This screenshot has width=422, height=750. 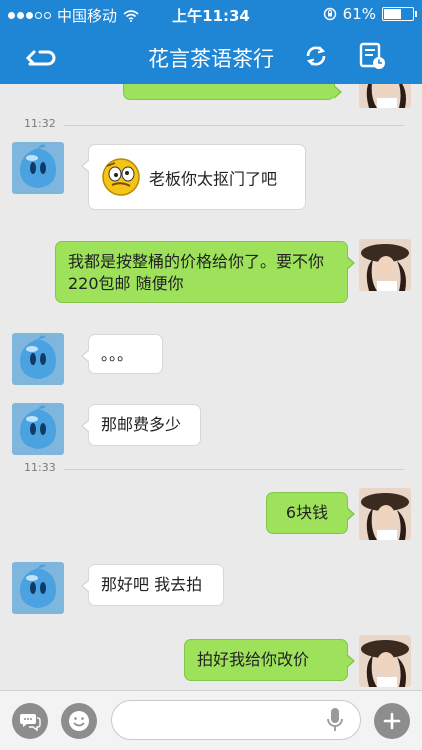 I want to click on refresh-icon, so click(x=316, y=56).